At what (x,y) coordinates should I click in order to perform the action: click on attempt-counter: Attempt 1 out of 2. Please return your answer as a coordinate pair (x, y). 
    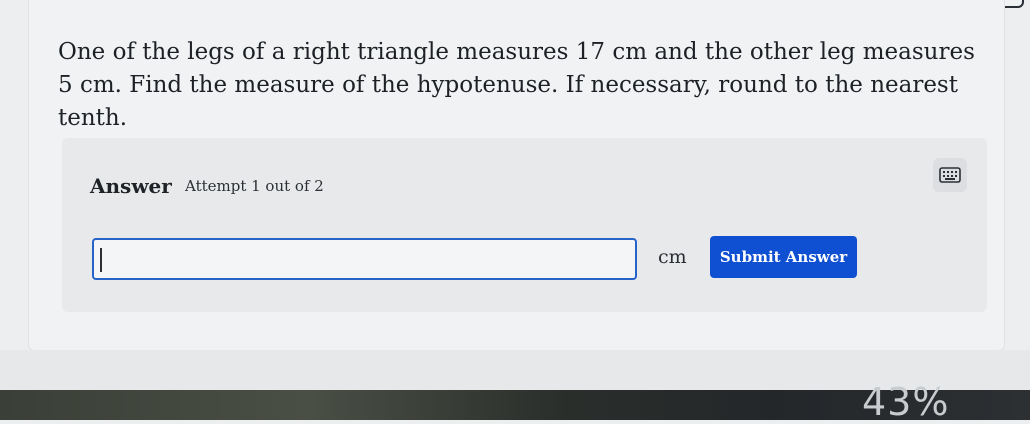
    Looking at the image, I should click on (254, 186).